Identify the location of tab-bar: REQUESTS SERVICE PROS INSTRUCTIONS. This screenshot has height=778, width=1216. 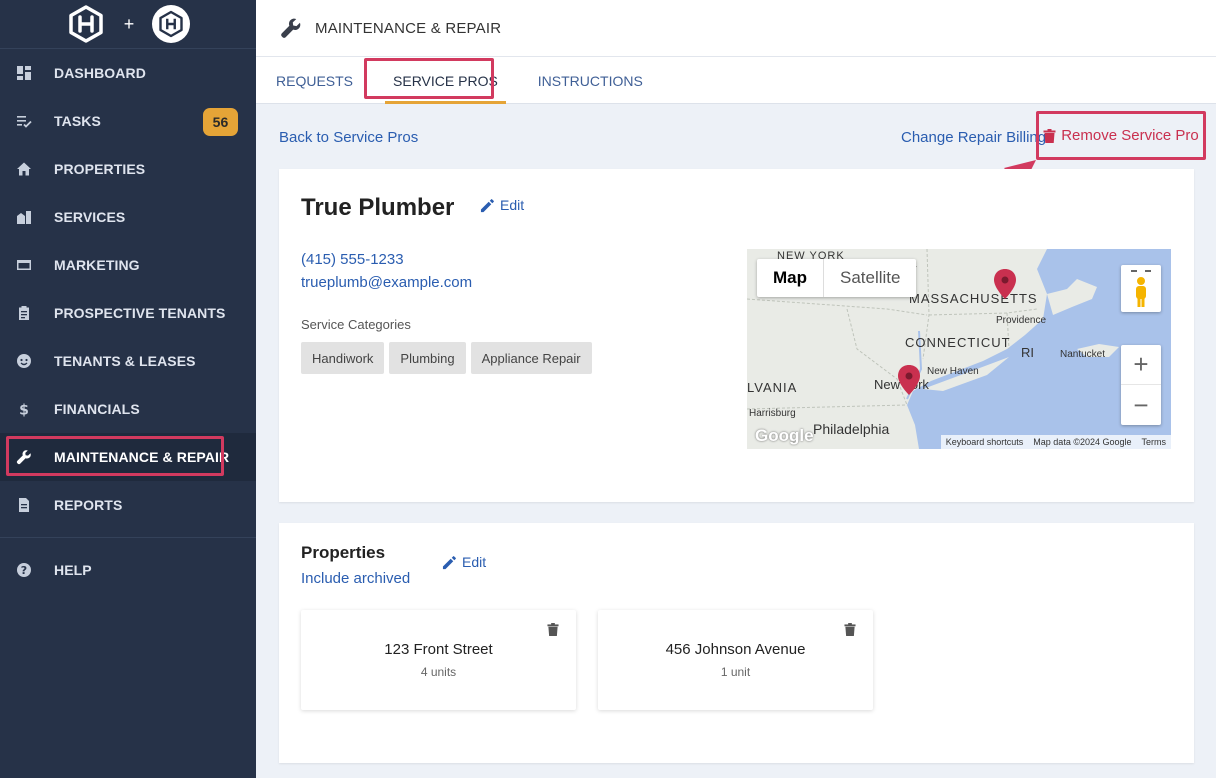
(736, 80).